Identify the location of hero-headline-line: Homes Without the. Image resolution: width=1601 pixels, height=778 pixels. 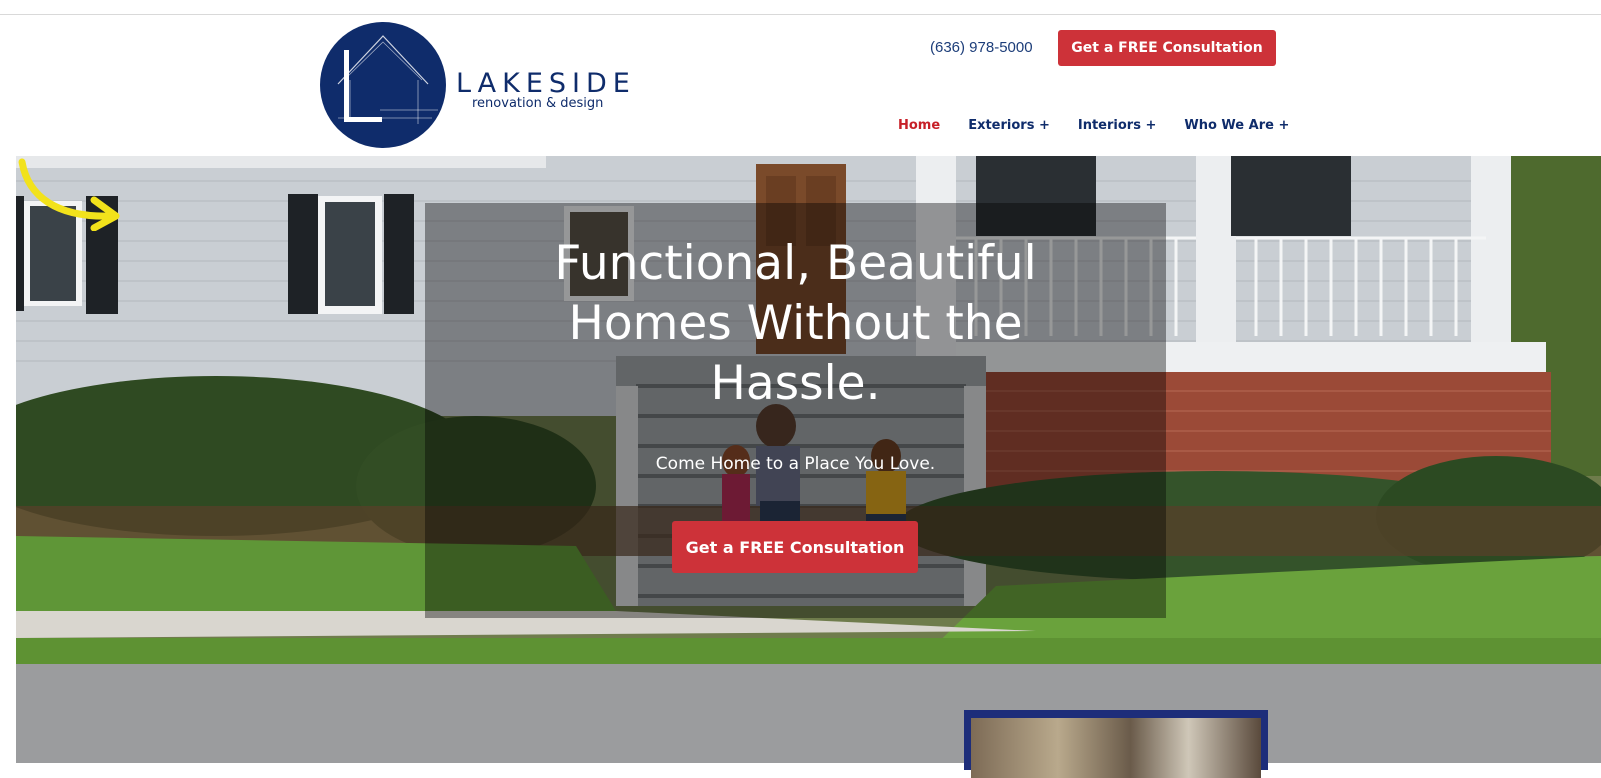
(795, 323).